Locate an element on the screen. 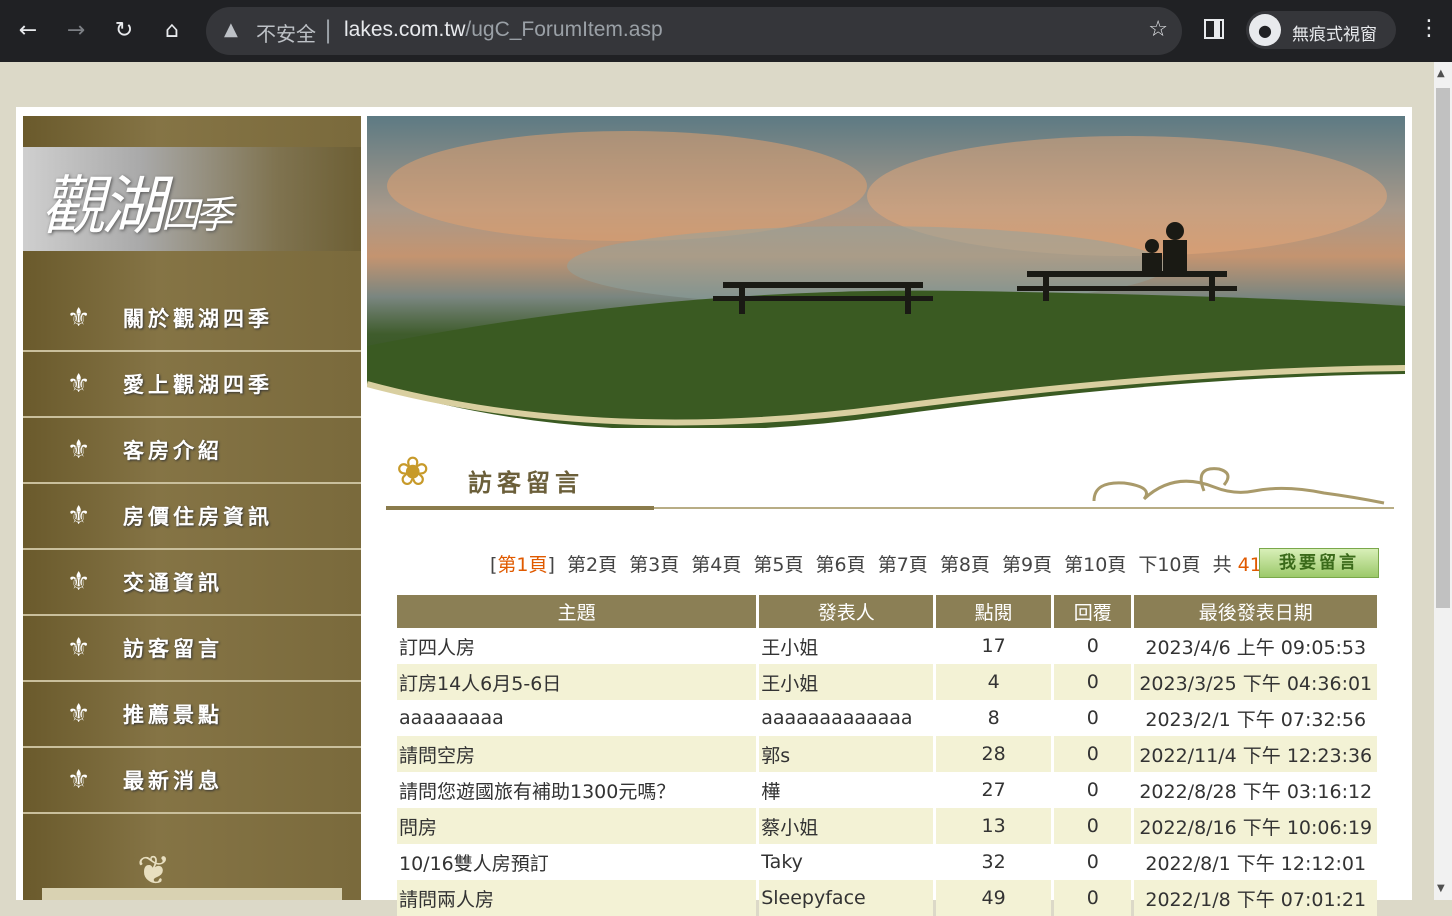  post-subject-link: 請問空房 is located at coordinates (577, 754).